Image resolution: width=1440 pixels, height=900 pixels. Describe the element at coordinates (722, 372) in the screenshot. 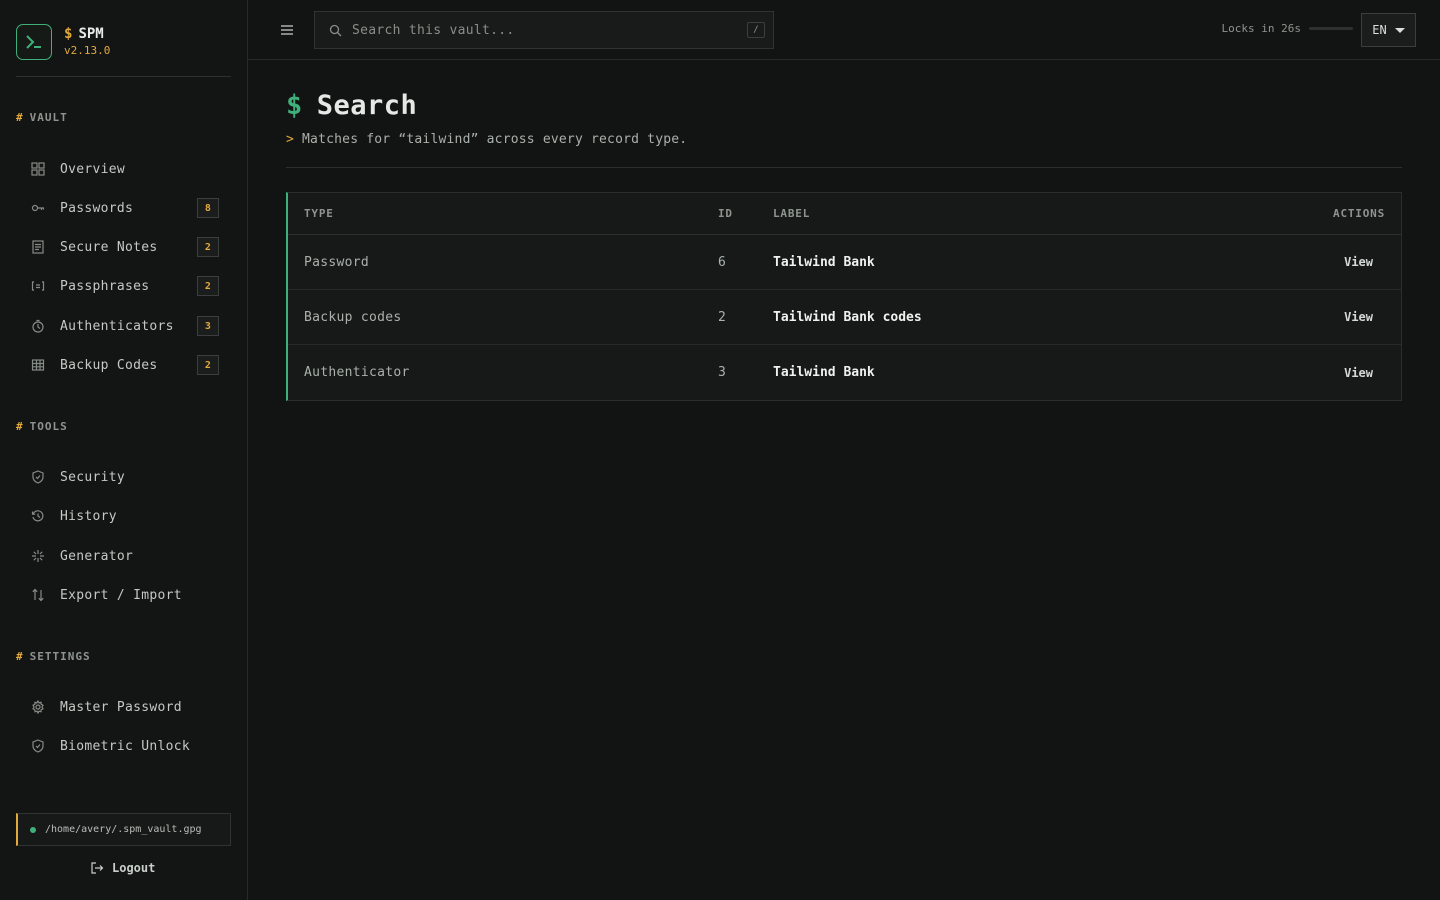

I see `cell-id: 3` at that location.